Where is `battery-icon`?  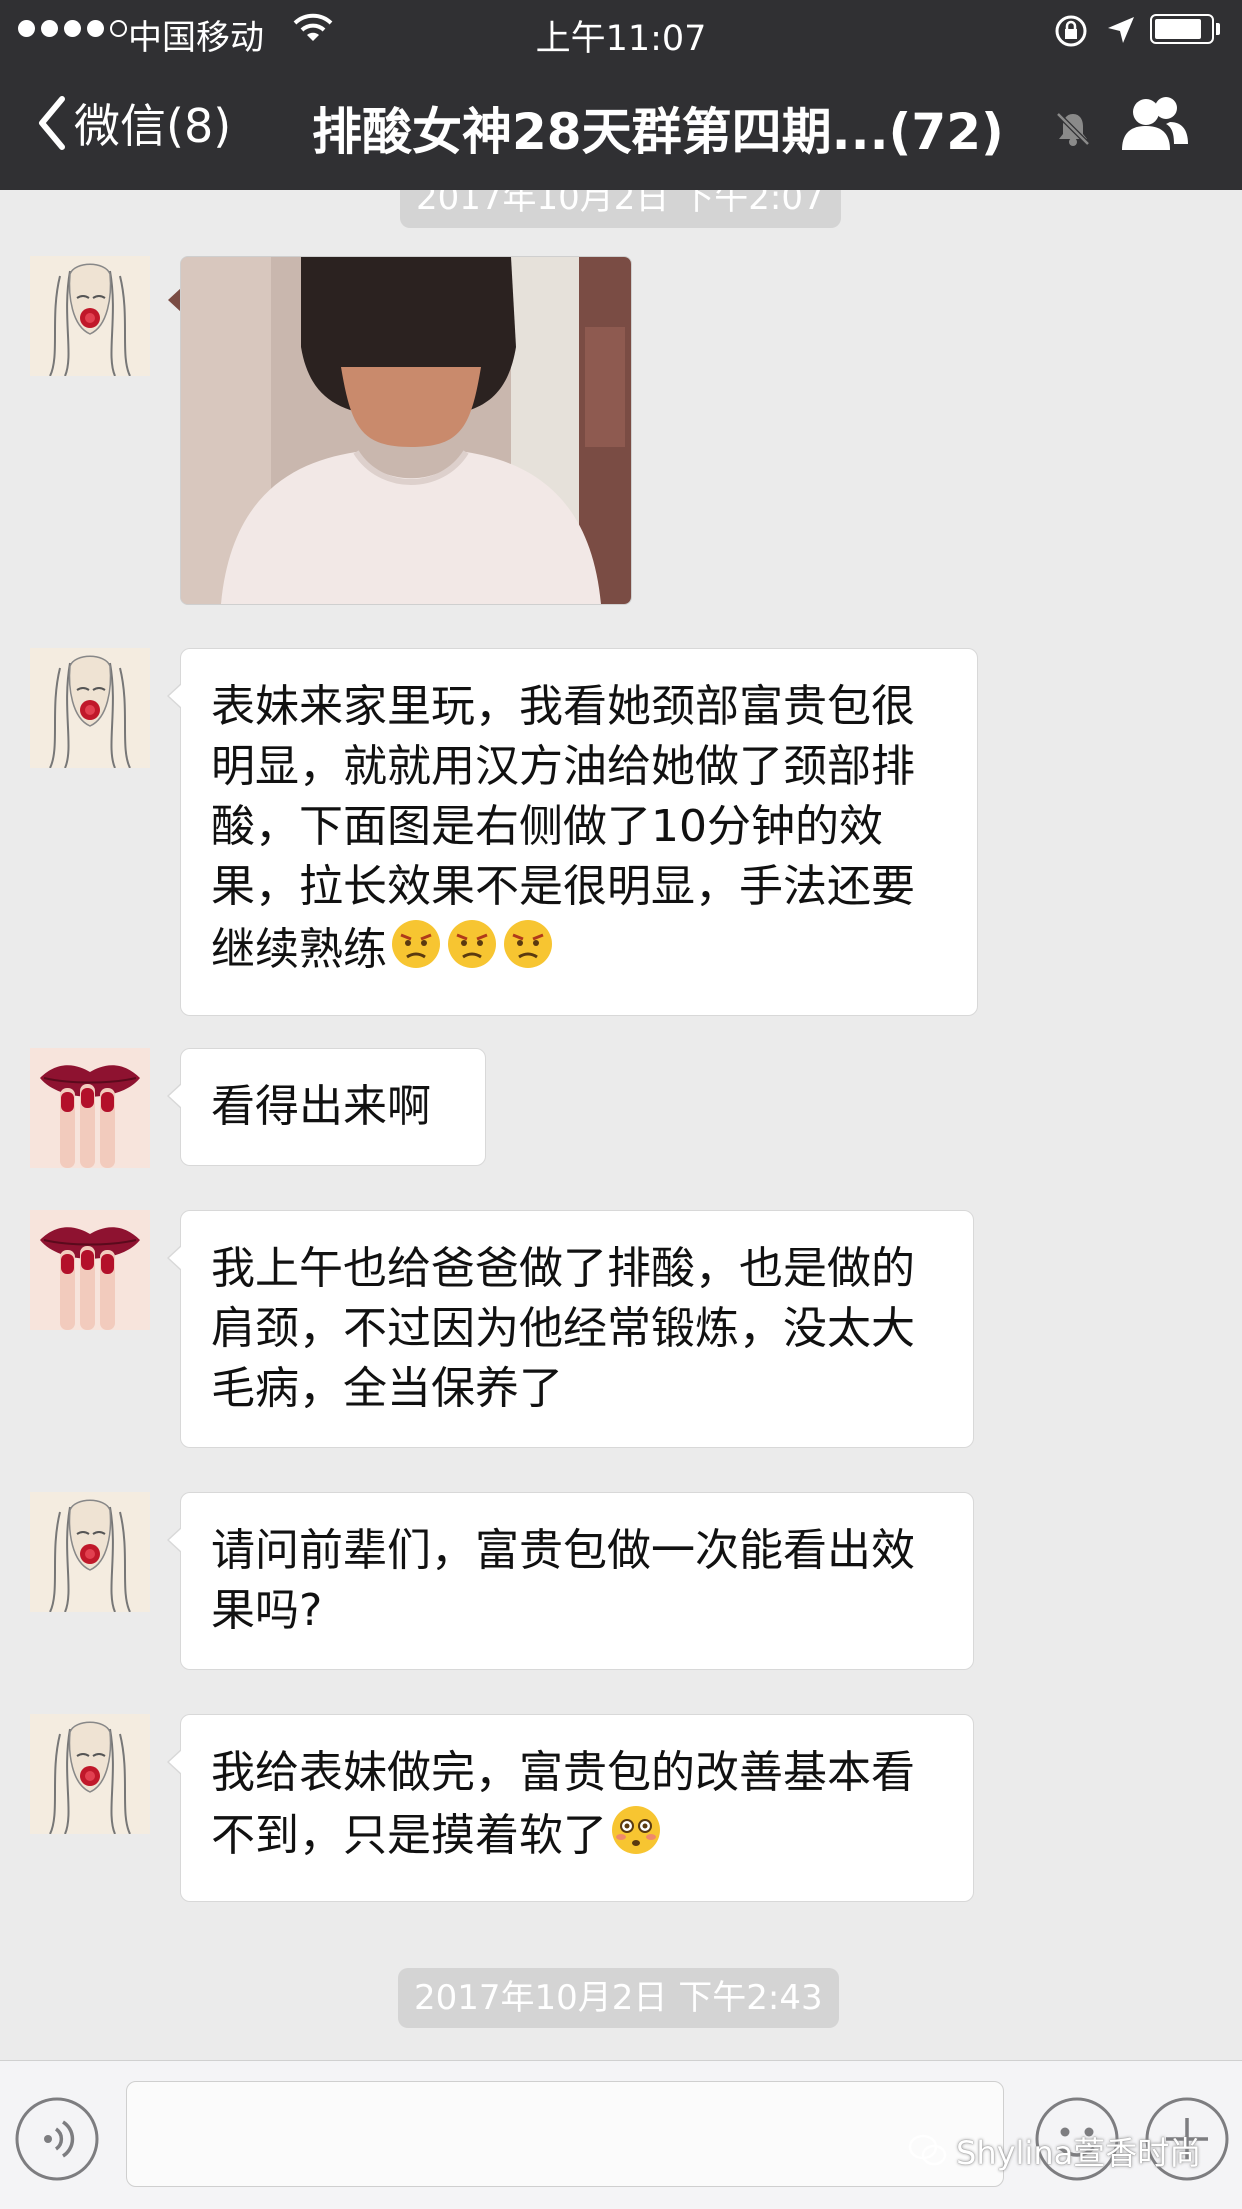
battery-icon is located at coordinates (1182, 29).